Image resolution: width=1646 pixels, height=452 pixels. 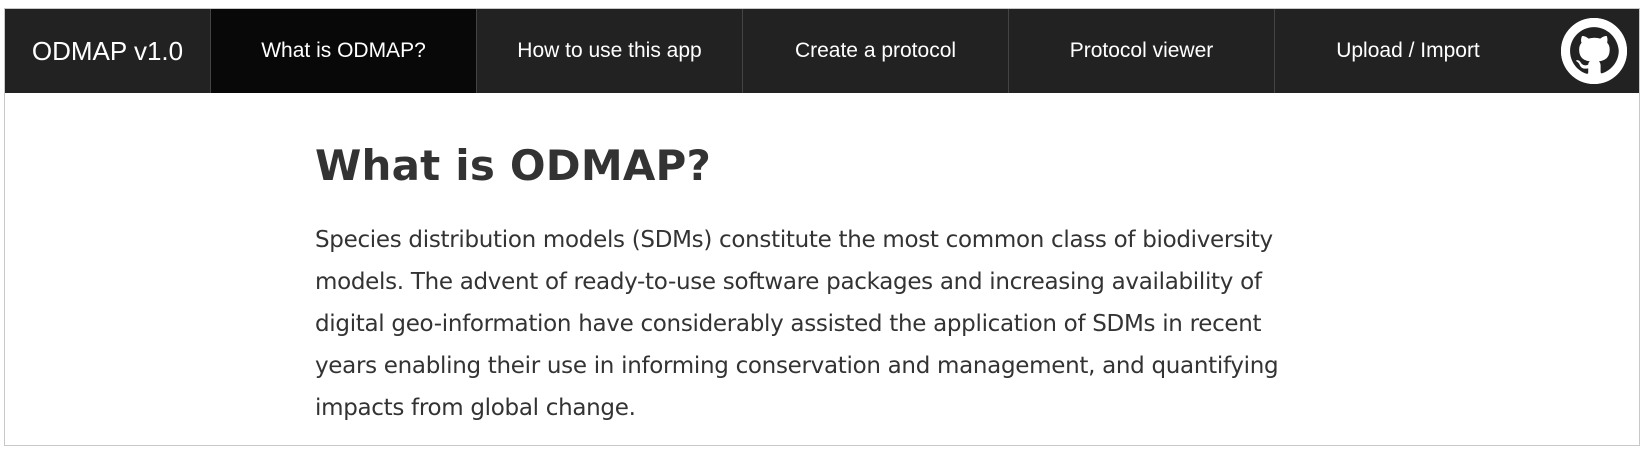 I want to click on tab-what-is-odmap: What is ODMAP?, so click(x=344, y=51).